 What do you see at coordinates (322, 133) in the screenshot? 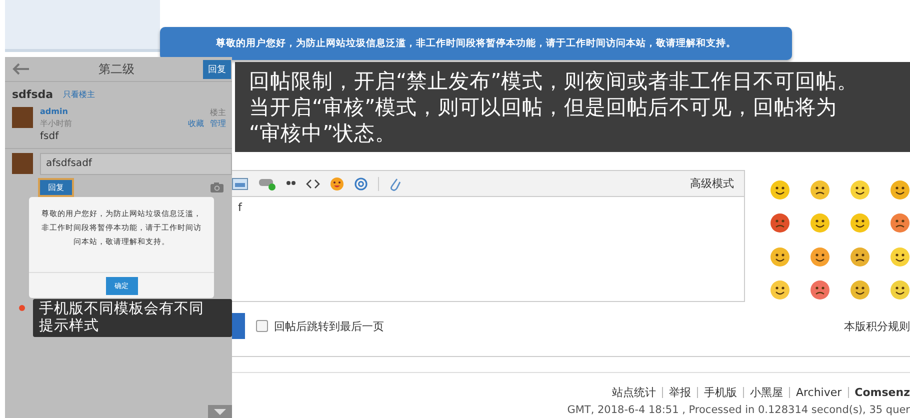
I see `annotation-text: “审核中”状态。` at bounding box center [322, 133].